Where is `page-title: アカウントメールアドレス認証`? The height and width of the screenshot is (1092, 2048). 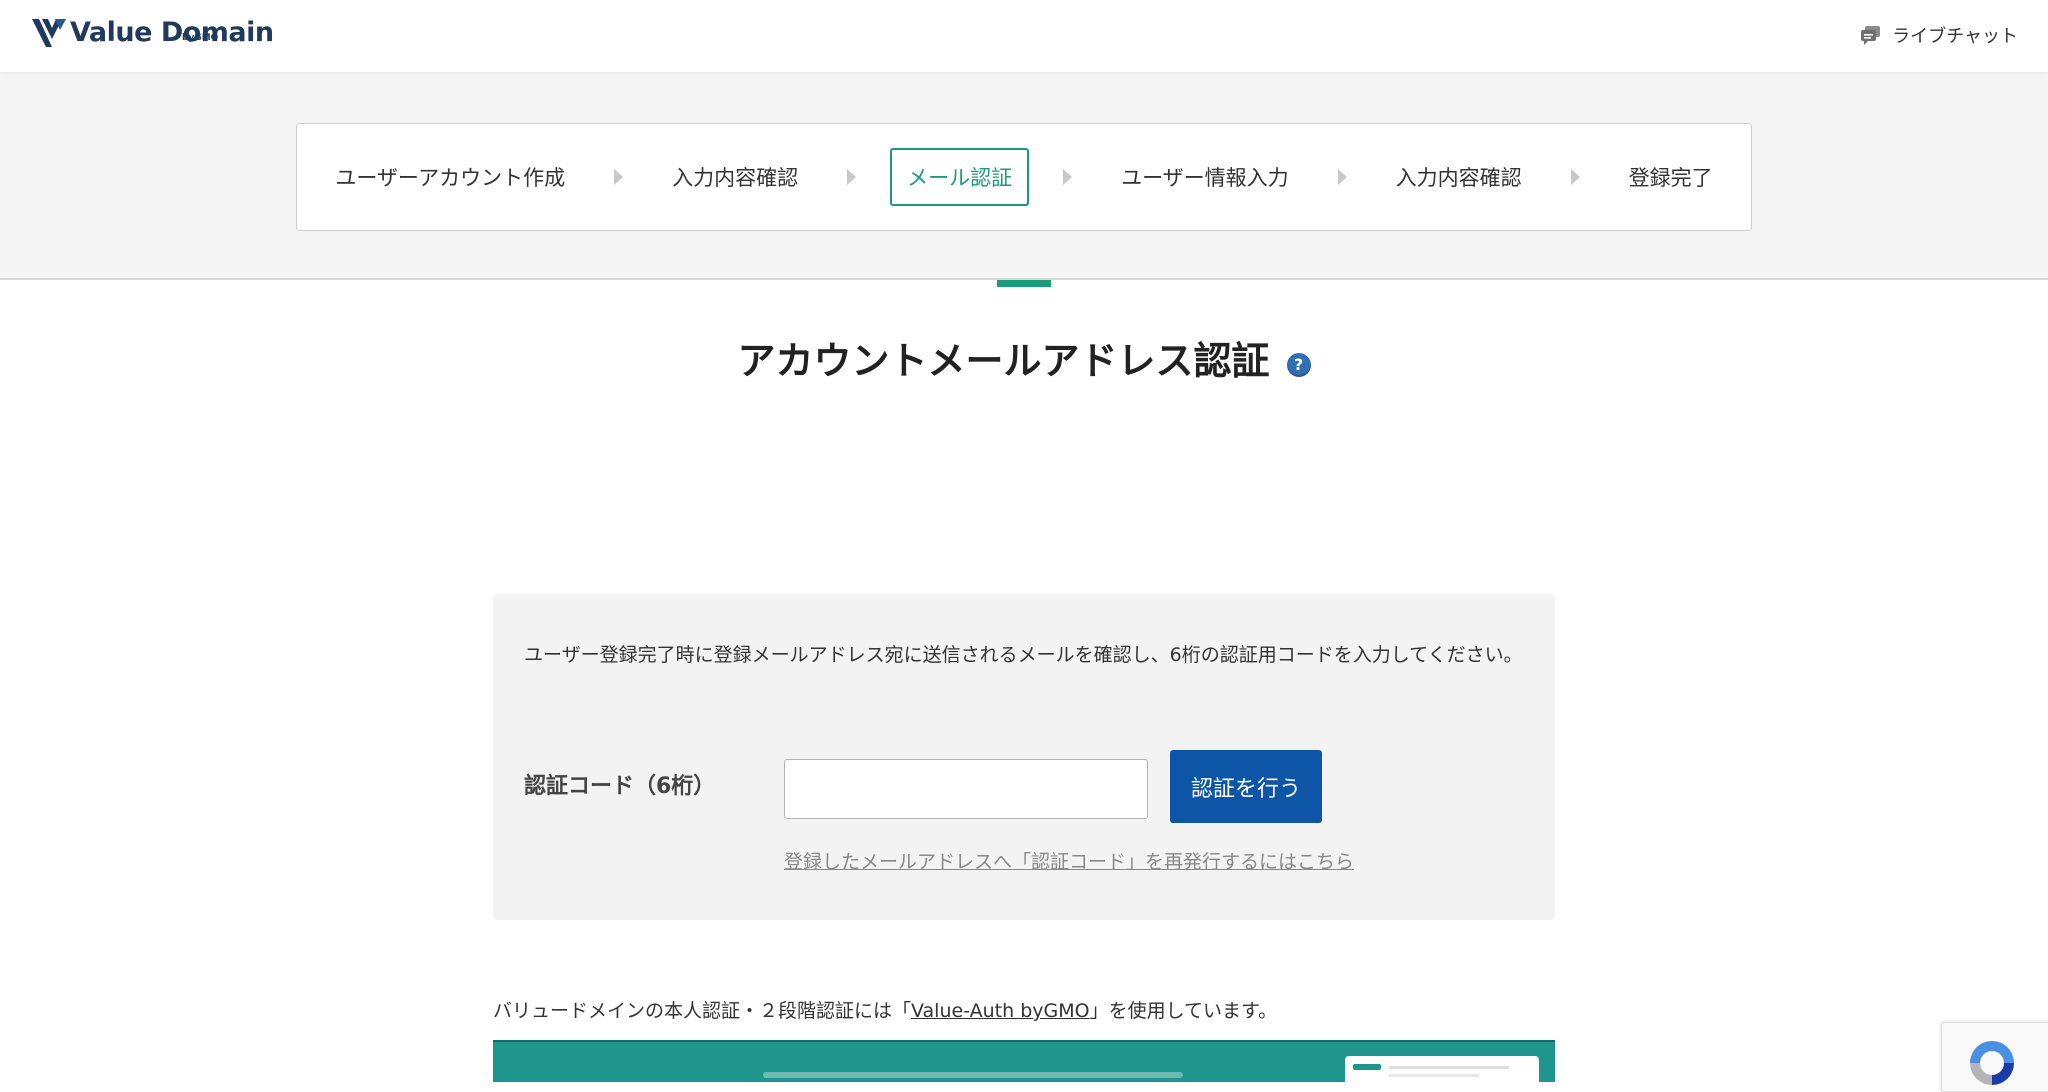 page-title: アカウントメールアドレス認証 is located at coordinates (1003, 361).